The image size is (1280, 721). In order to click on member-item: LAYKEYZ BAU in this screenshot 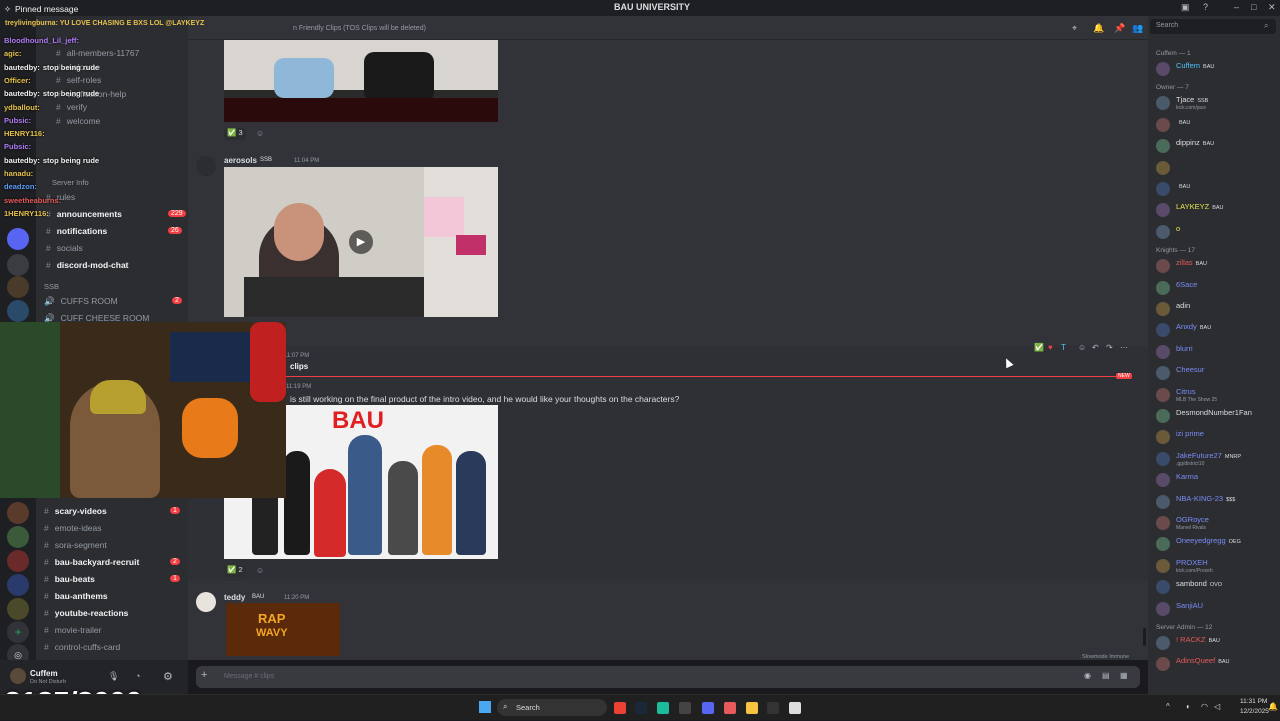, I will do `click(1216, 210)`.